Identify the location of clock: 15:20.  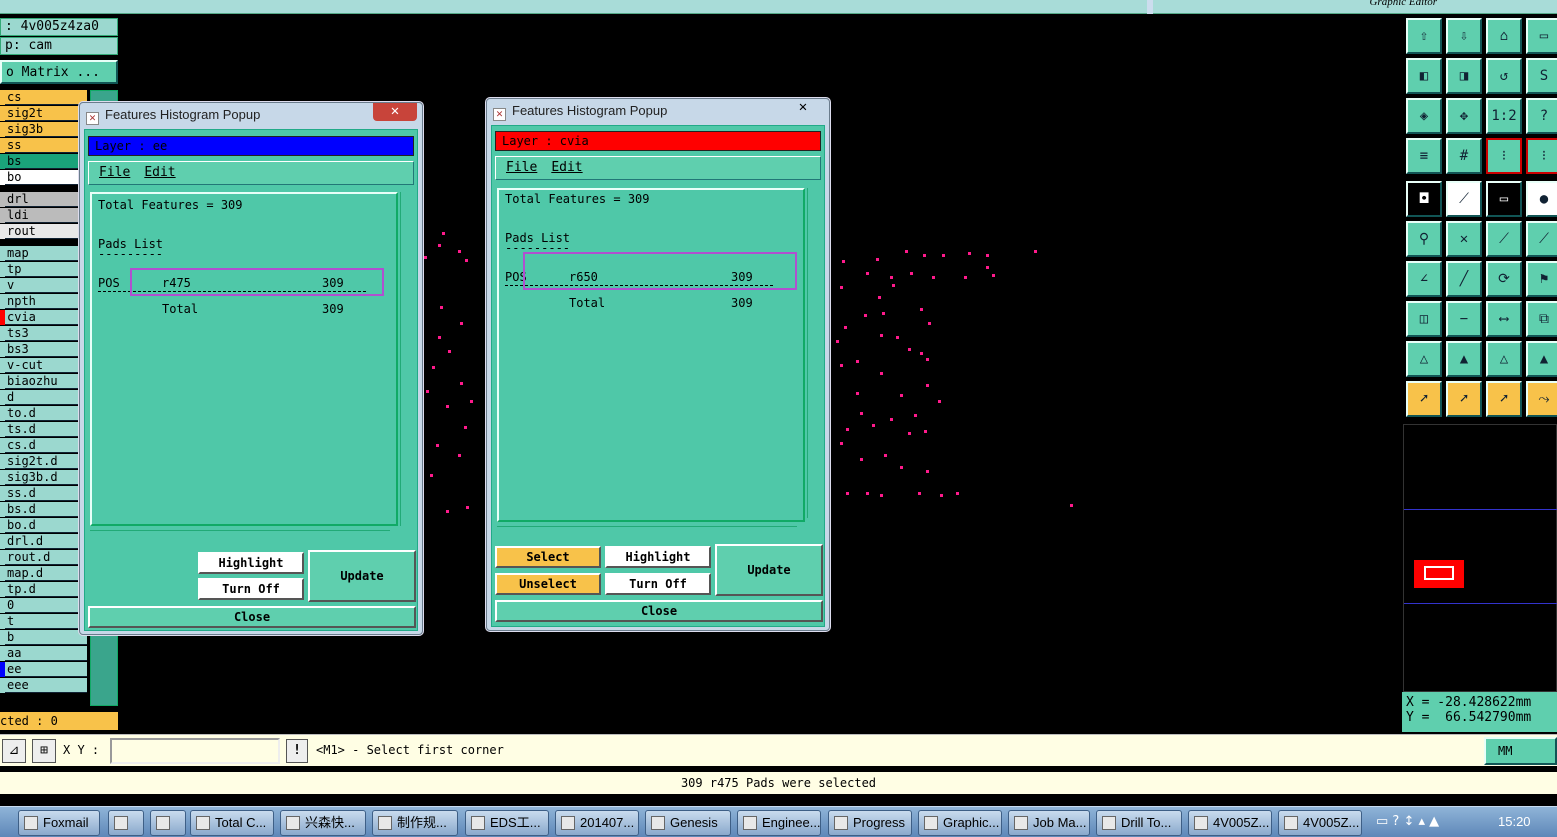
(1514, 821).